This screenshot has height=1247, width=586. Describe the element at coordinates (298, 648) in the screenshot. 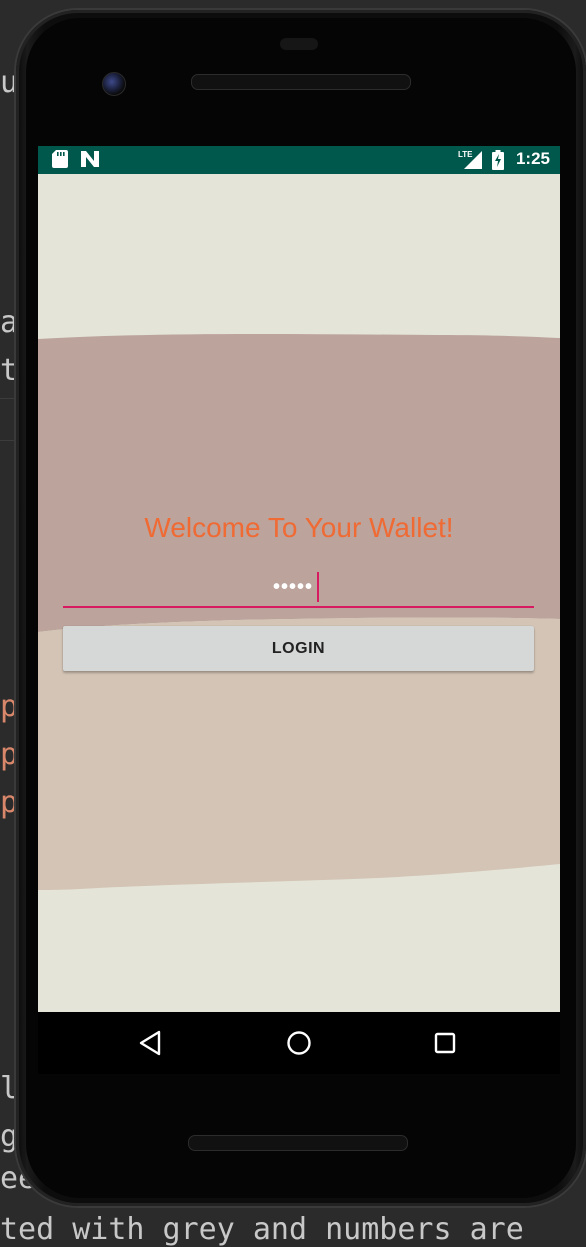

I see `login-button: LOGIN` at that location.